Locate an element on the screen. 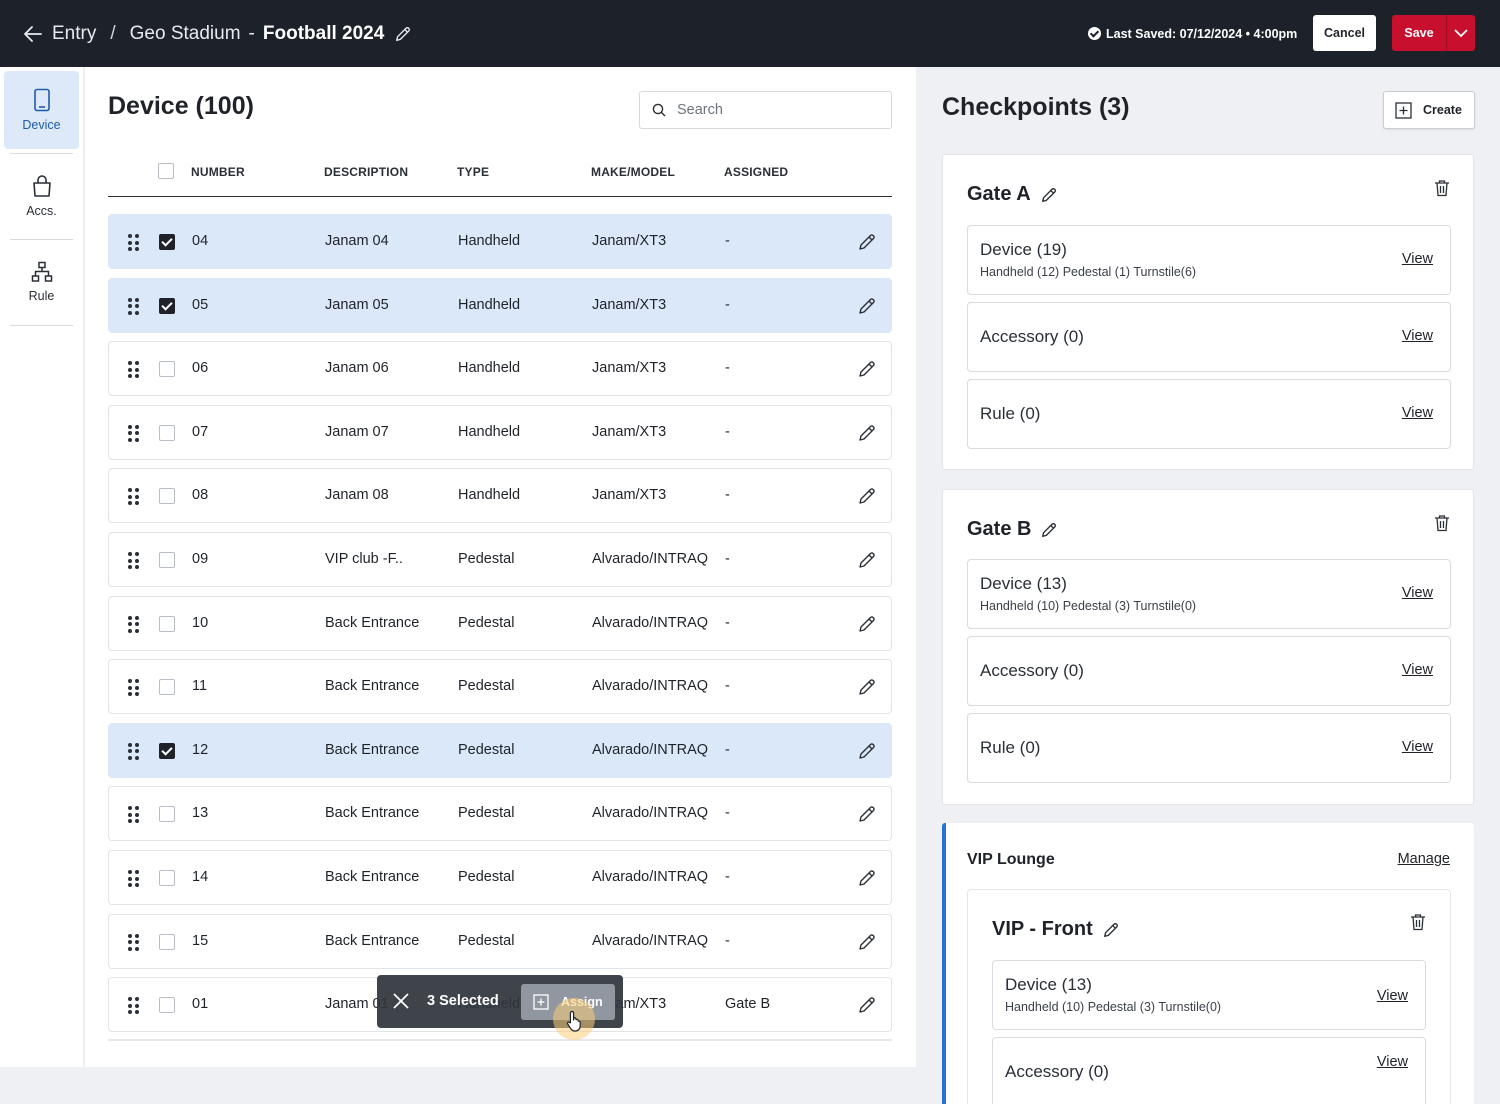  save-button-label: Save is located at coordinates (1419, 33).